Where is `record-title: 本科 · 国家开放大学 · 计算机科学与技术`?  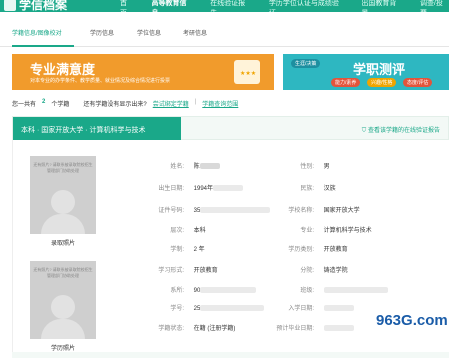 record-title: 本科 · 国家开放大学 · 计算机科学与技术 is located at coordinates (97, 129).